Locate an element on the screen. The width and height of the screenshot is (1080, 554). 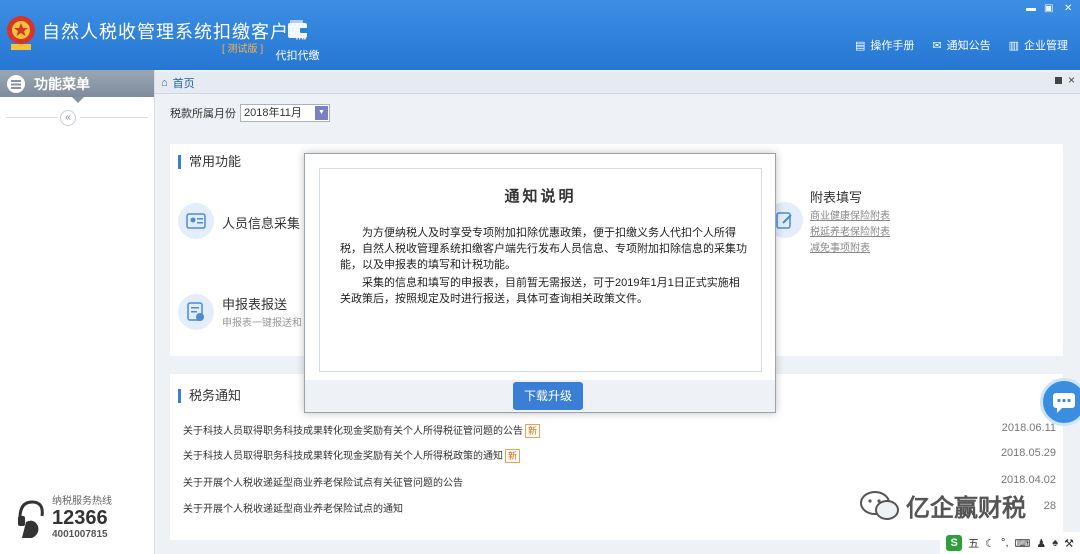
wallet-icon is located at coordinates (297, 29).